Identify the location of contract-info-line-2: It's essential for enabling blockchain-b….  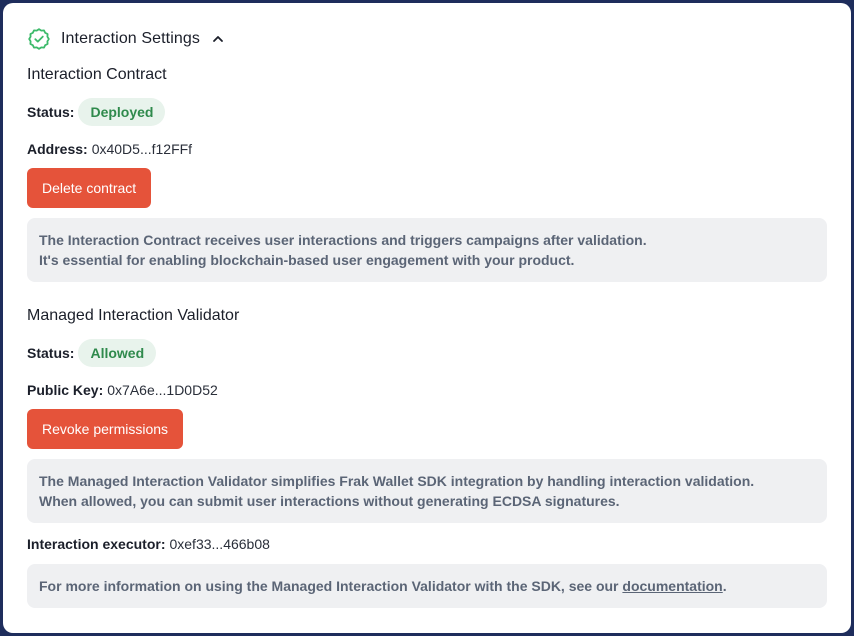
(307, 260).